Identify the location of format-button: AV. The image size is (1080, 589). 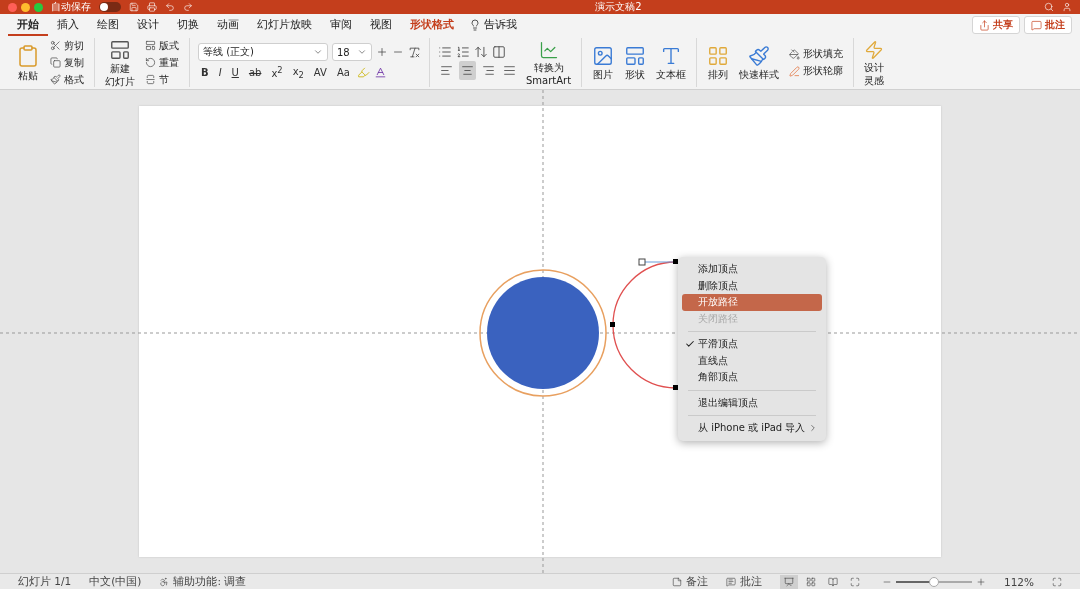
(320, 72).